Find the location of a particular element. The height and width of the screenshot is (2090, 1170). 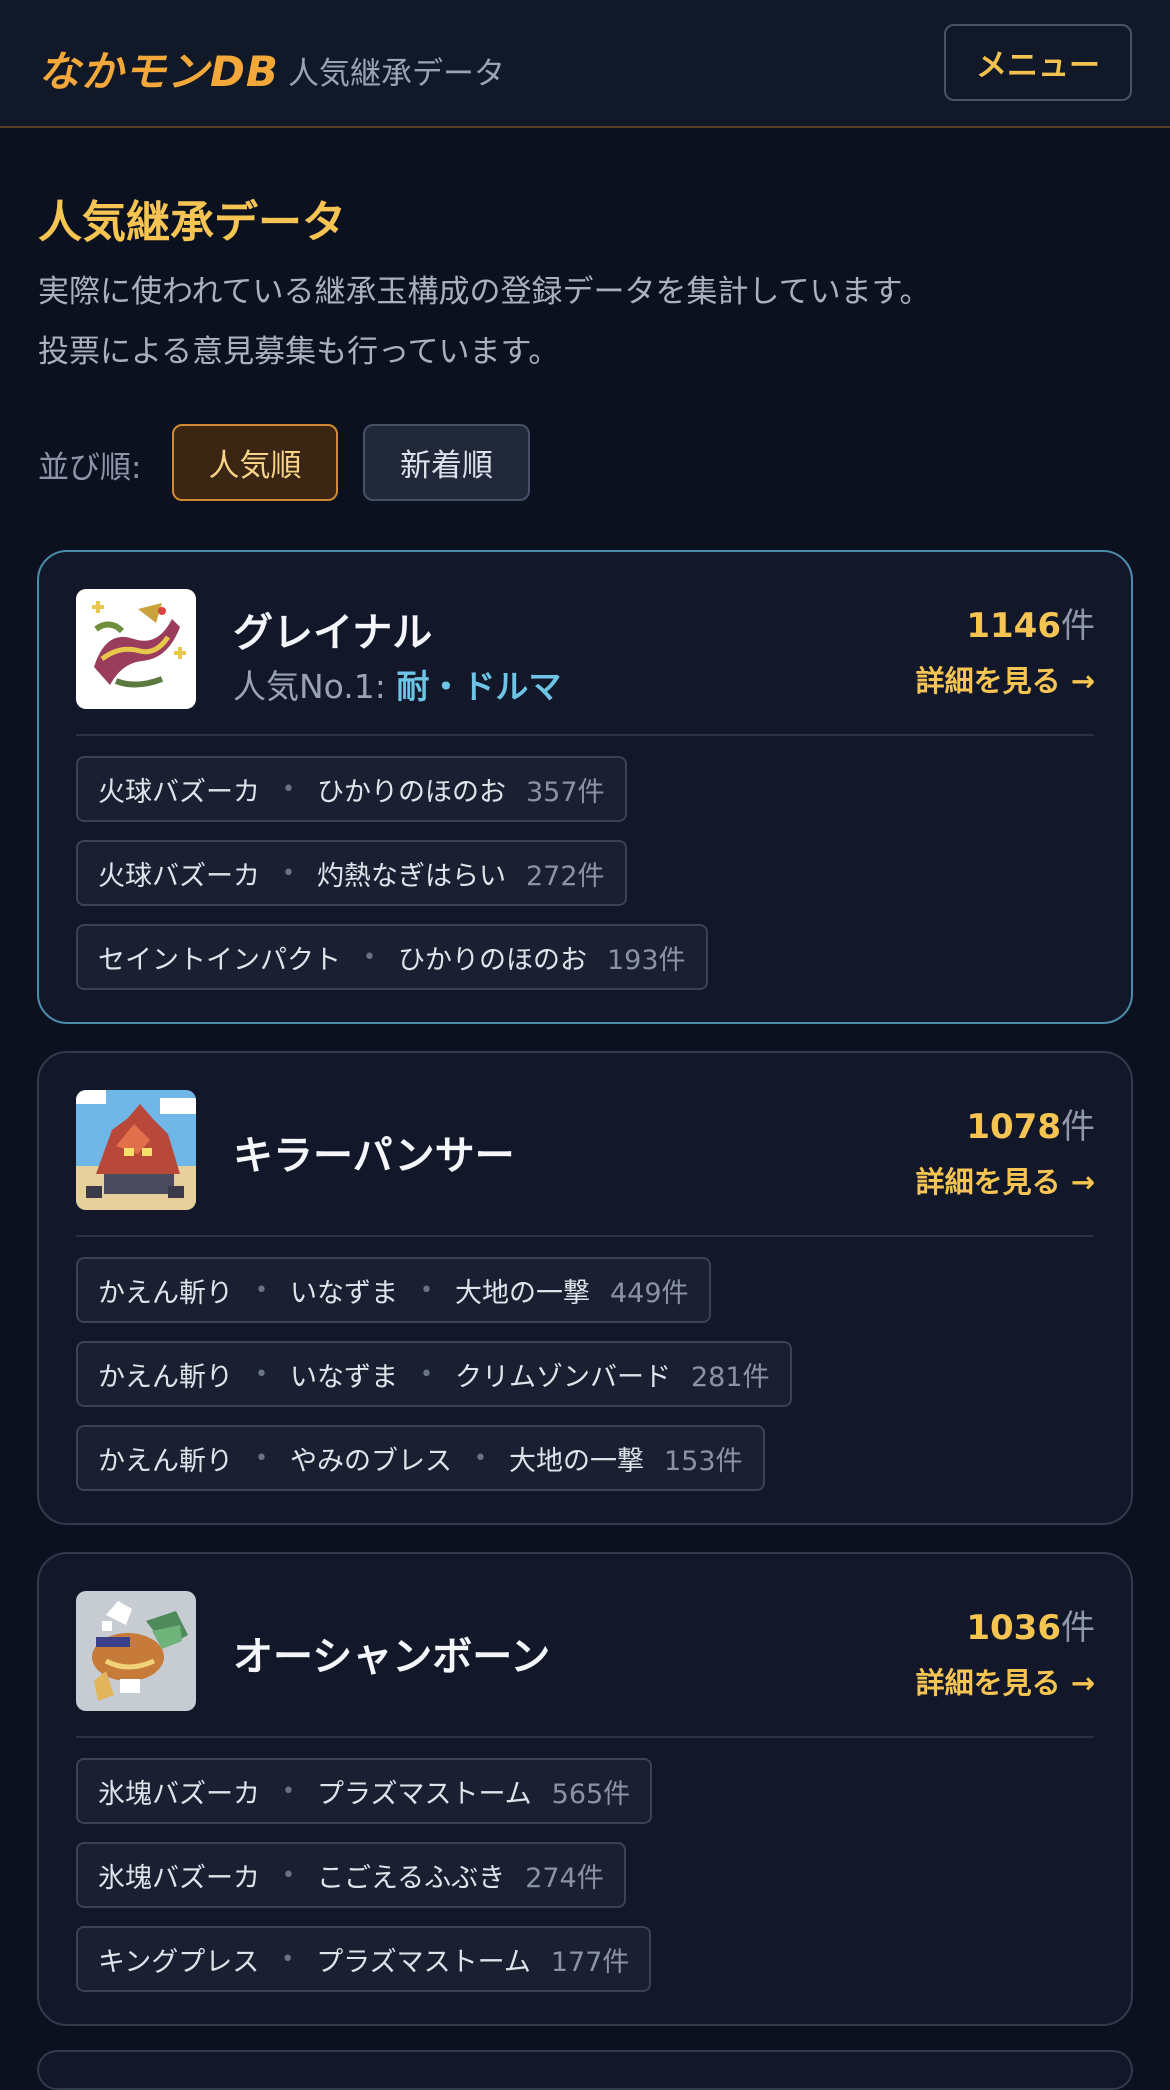

registration-count: 1078件 is located at coordinates (1030, 1123).